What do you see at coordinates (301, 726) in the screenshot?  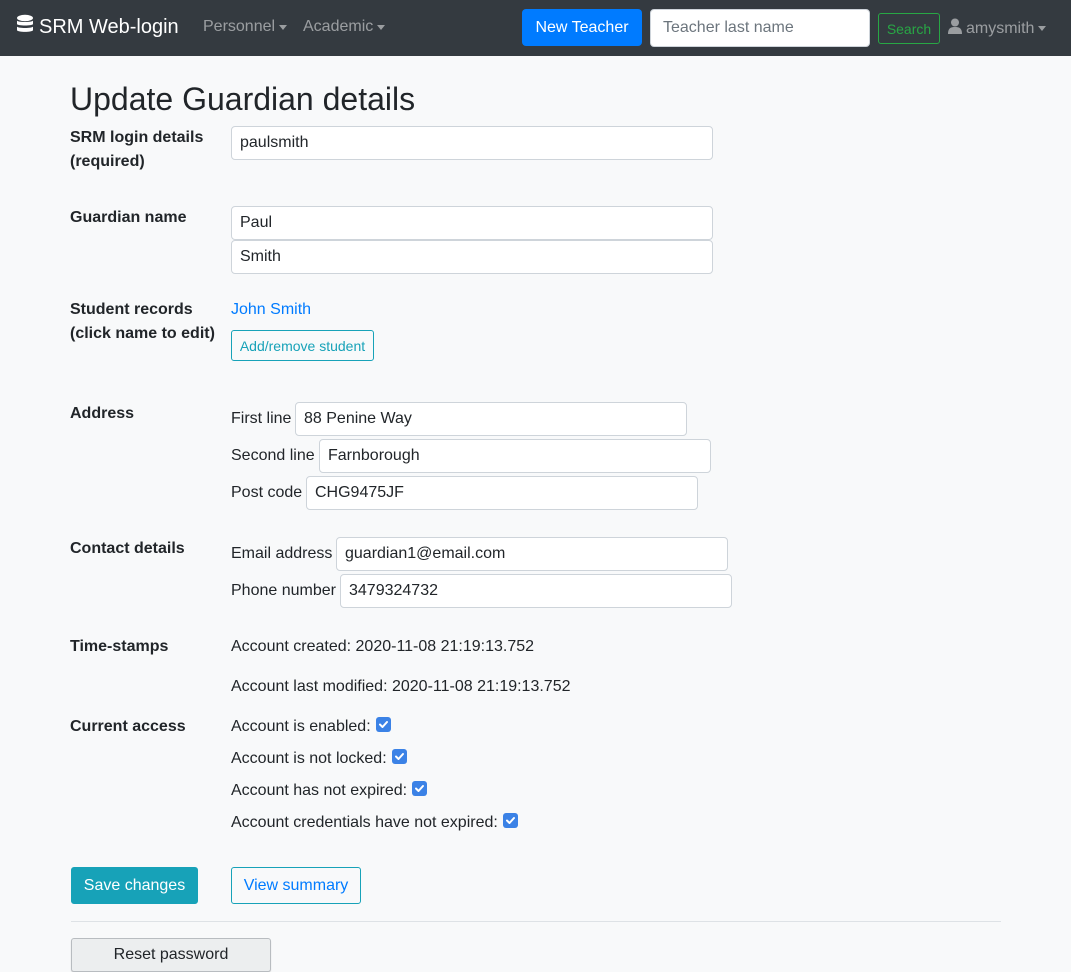 I see `access-enabled-label: Account is enabled:` at bounding box center [301, 726].